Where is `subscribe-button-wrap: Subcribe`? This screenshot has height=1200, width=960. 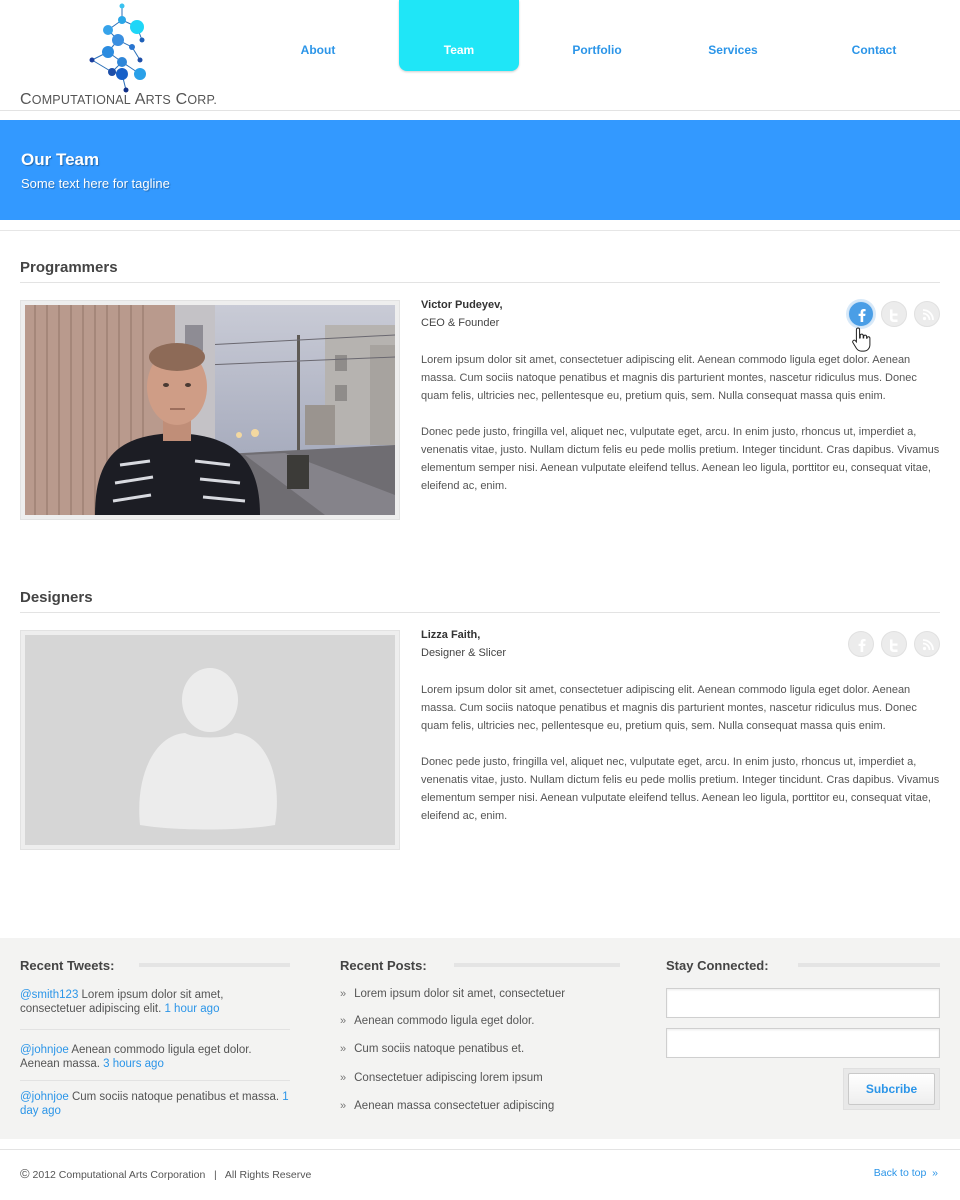 subscribe-button-wrap: Subcribe is located at coordinates (891, 1089).